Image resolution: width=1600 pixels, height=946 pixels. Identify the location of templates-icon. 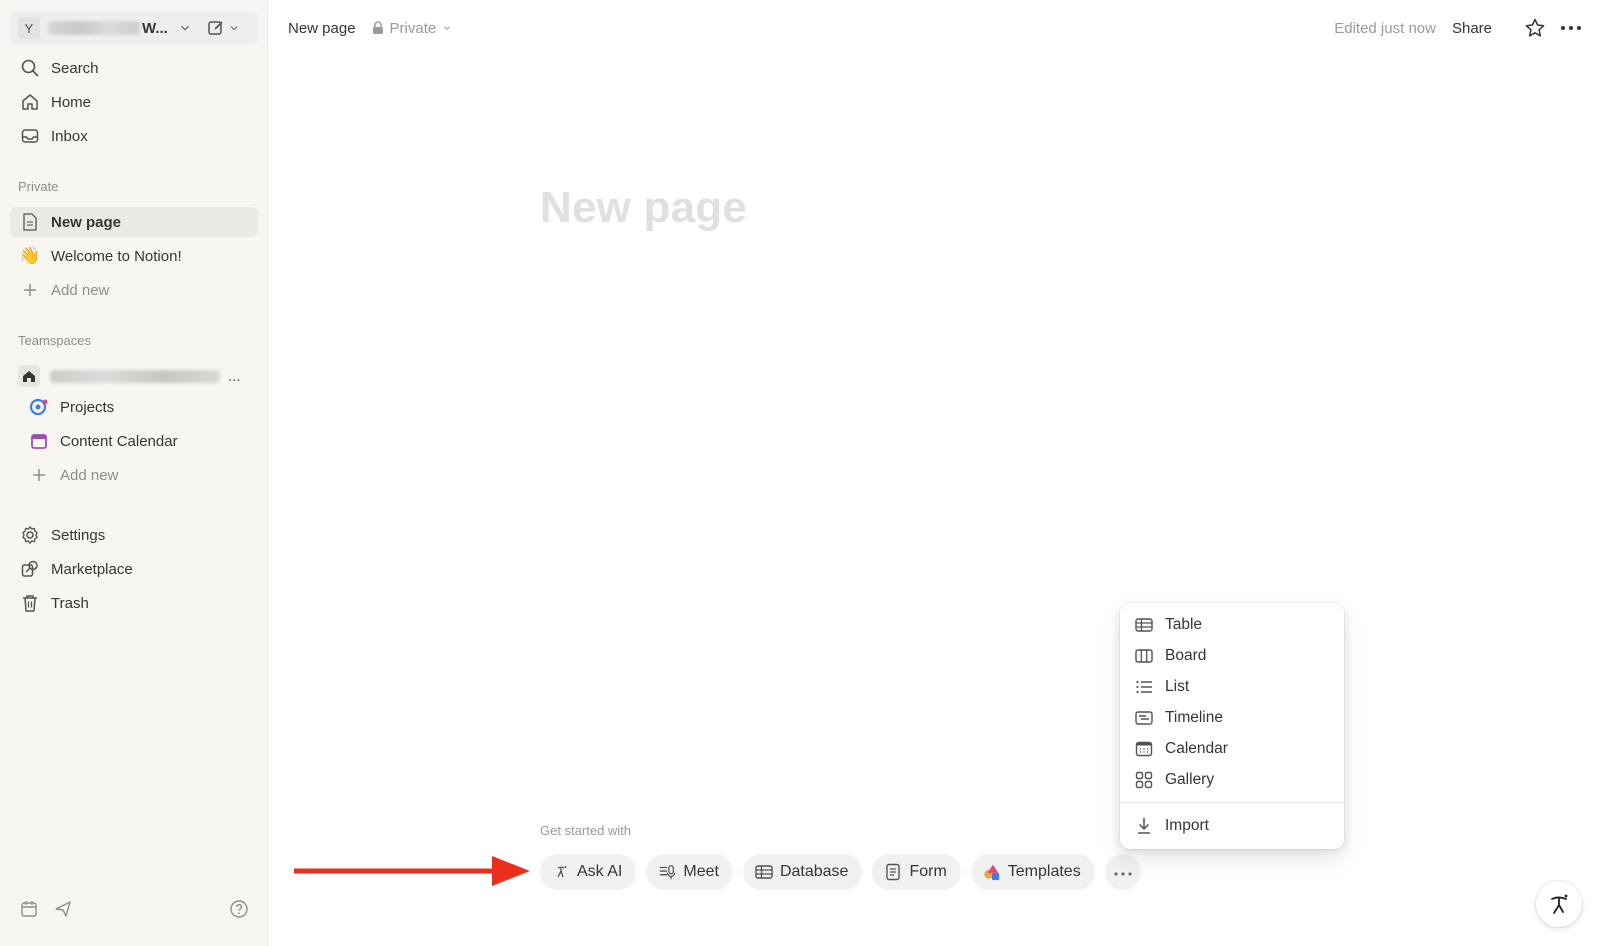
(992, 872).